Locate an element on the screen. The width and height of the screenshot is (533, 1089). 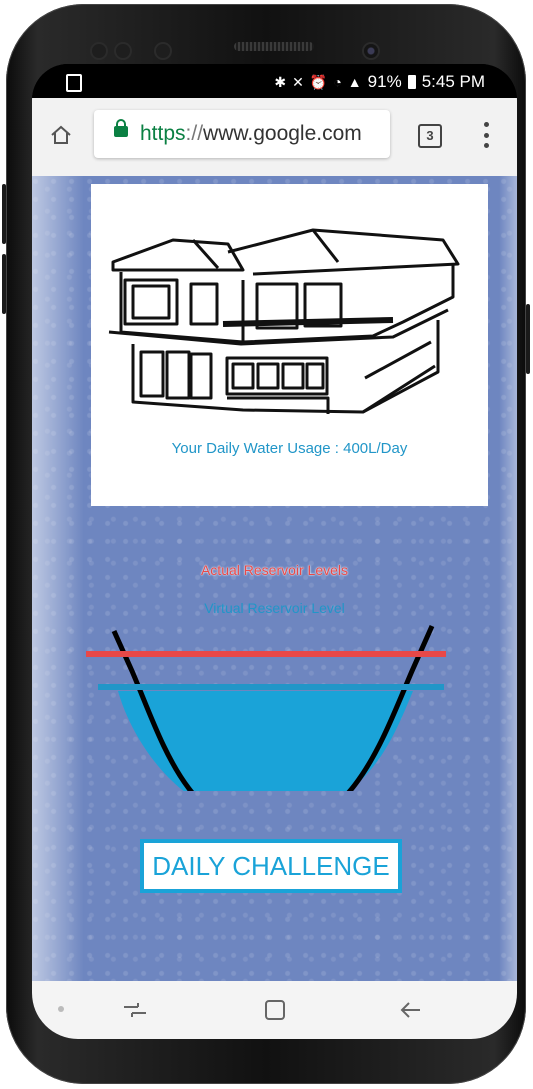
status-icons: ✱ ✕ ⏰ ◔ ▲ 91% 5:45 PM is located at coordinates (379, 82).